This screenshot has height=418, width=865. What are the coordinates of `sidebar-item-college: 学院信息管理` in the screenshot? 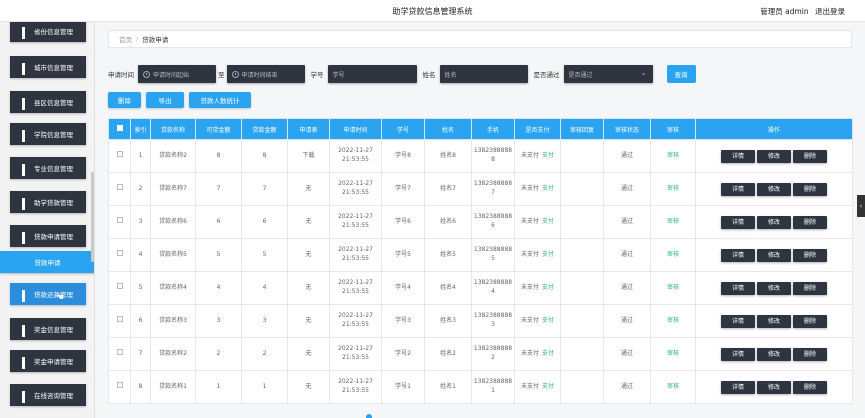 It's located at (48, 134).